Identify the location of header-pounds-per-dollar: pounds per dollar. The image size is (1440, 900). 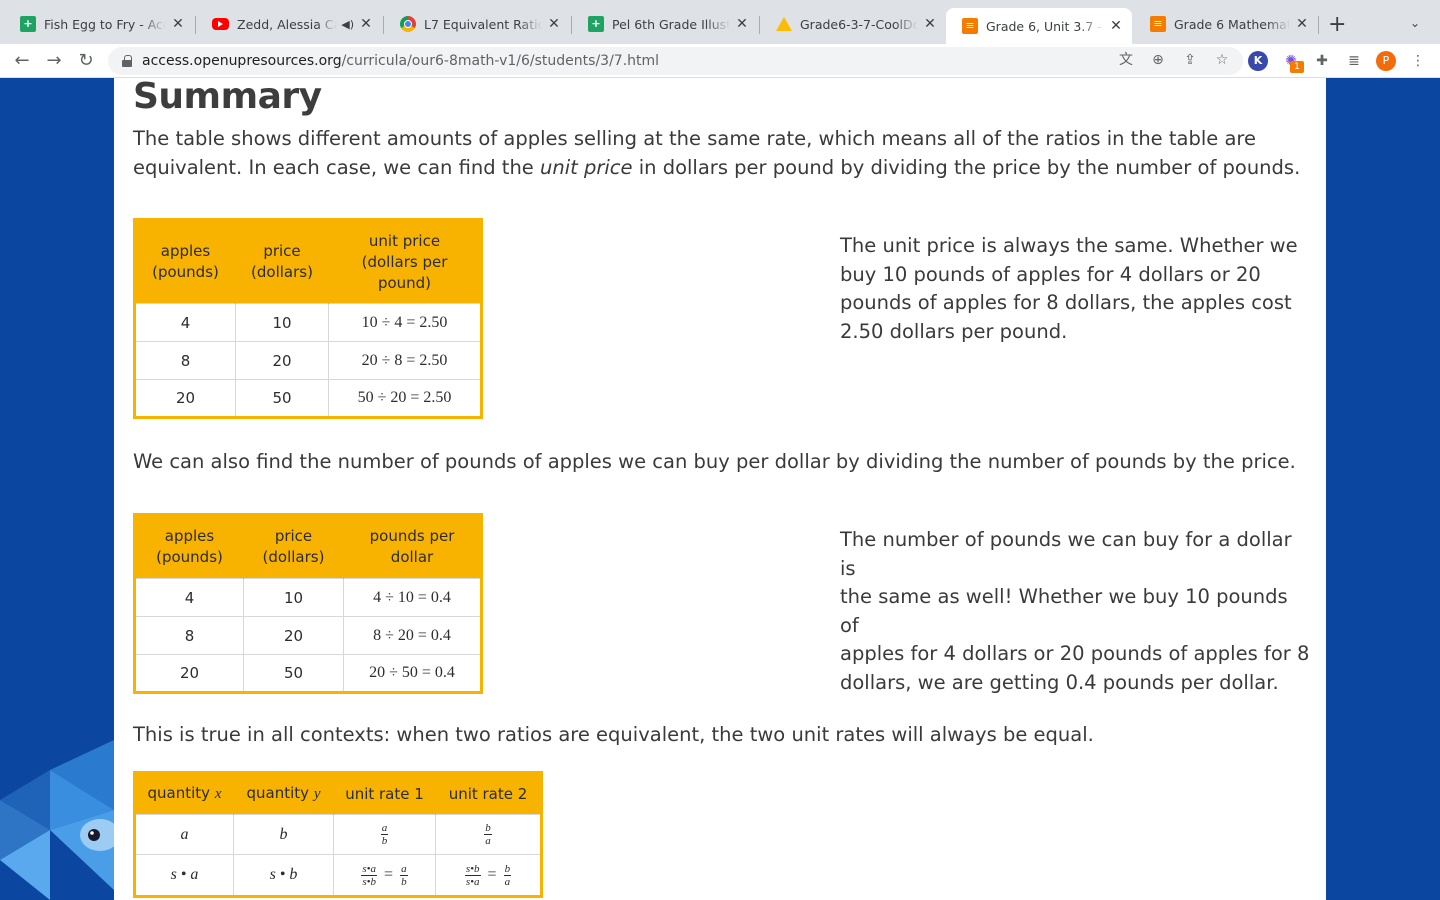
(412, 546).